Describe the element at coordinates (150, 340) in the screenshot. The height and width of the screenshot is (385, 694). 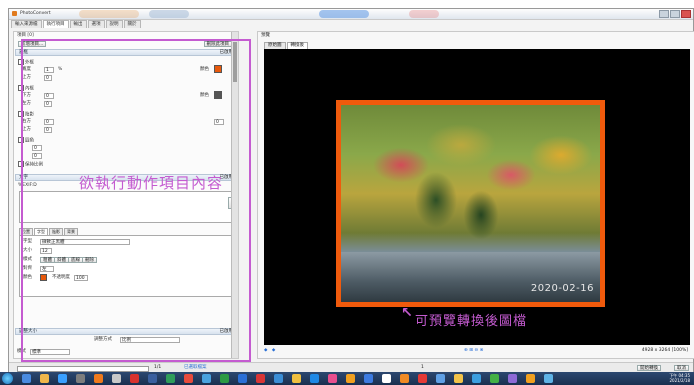
I see `method-select: 比例` at that location.